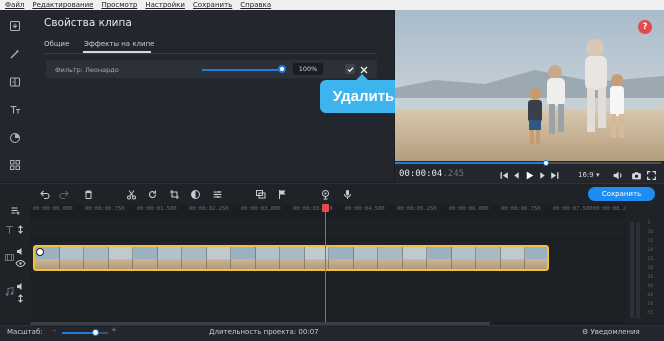 The image size is (664, 341). I want to click on duration-value: 00:07, so click(308, 332).